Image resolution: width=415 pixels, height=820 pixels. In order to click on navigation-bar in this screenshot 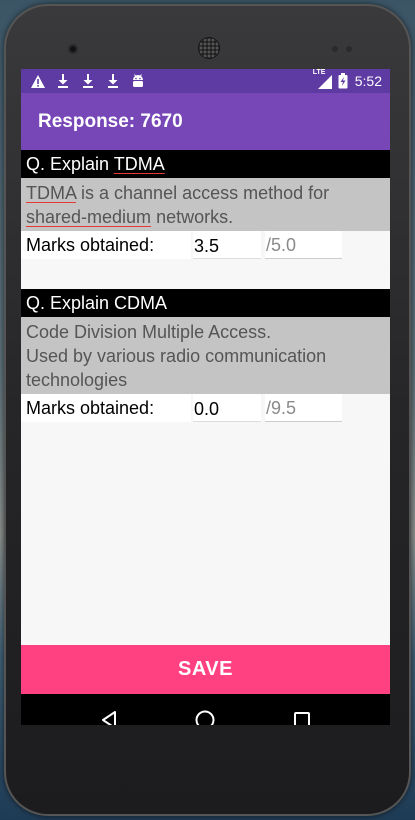, I will do `click(205, 709)`.